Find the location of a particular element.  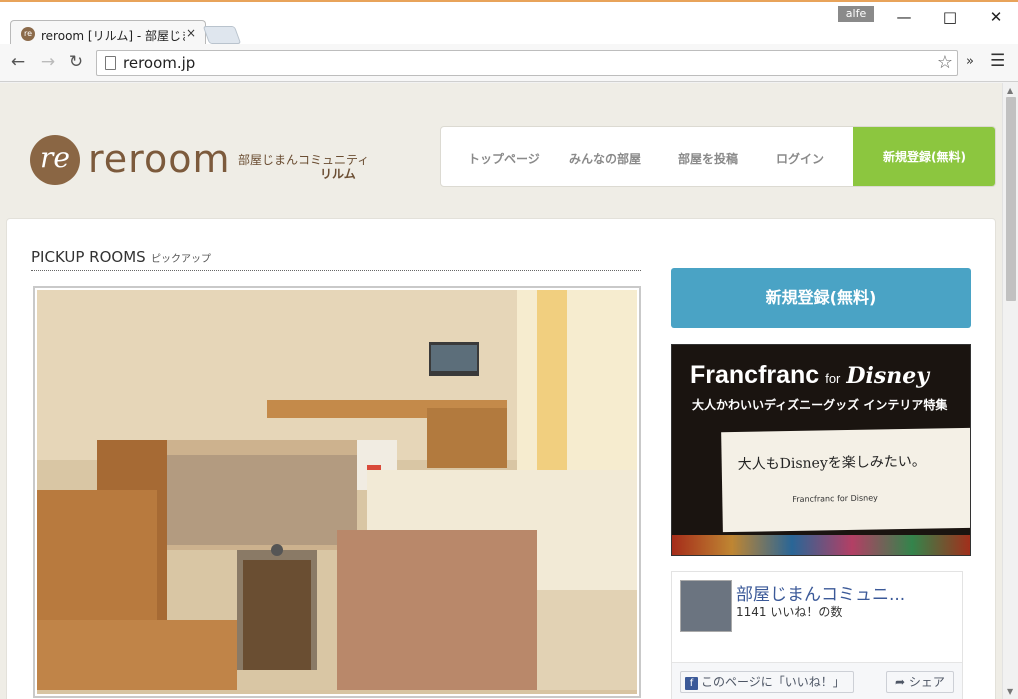

page-scrollbar: ▲ ▼ is located at coordinates (1010, 391).